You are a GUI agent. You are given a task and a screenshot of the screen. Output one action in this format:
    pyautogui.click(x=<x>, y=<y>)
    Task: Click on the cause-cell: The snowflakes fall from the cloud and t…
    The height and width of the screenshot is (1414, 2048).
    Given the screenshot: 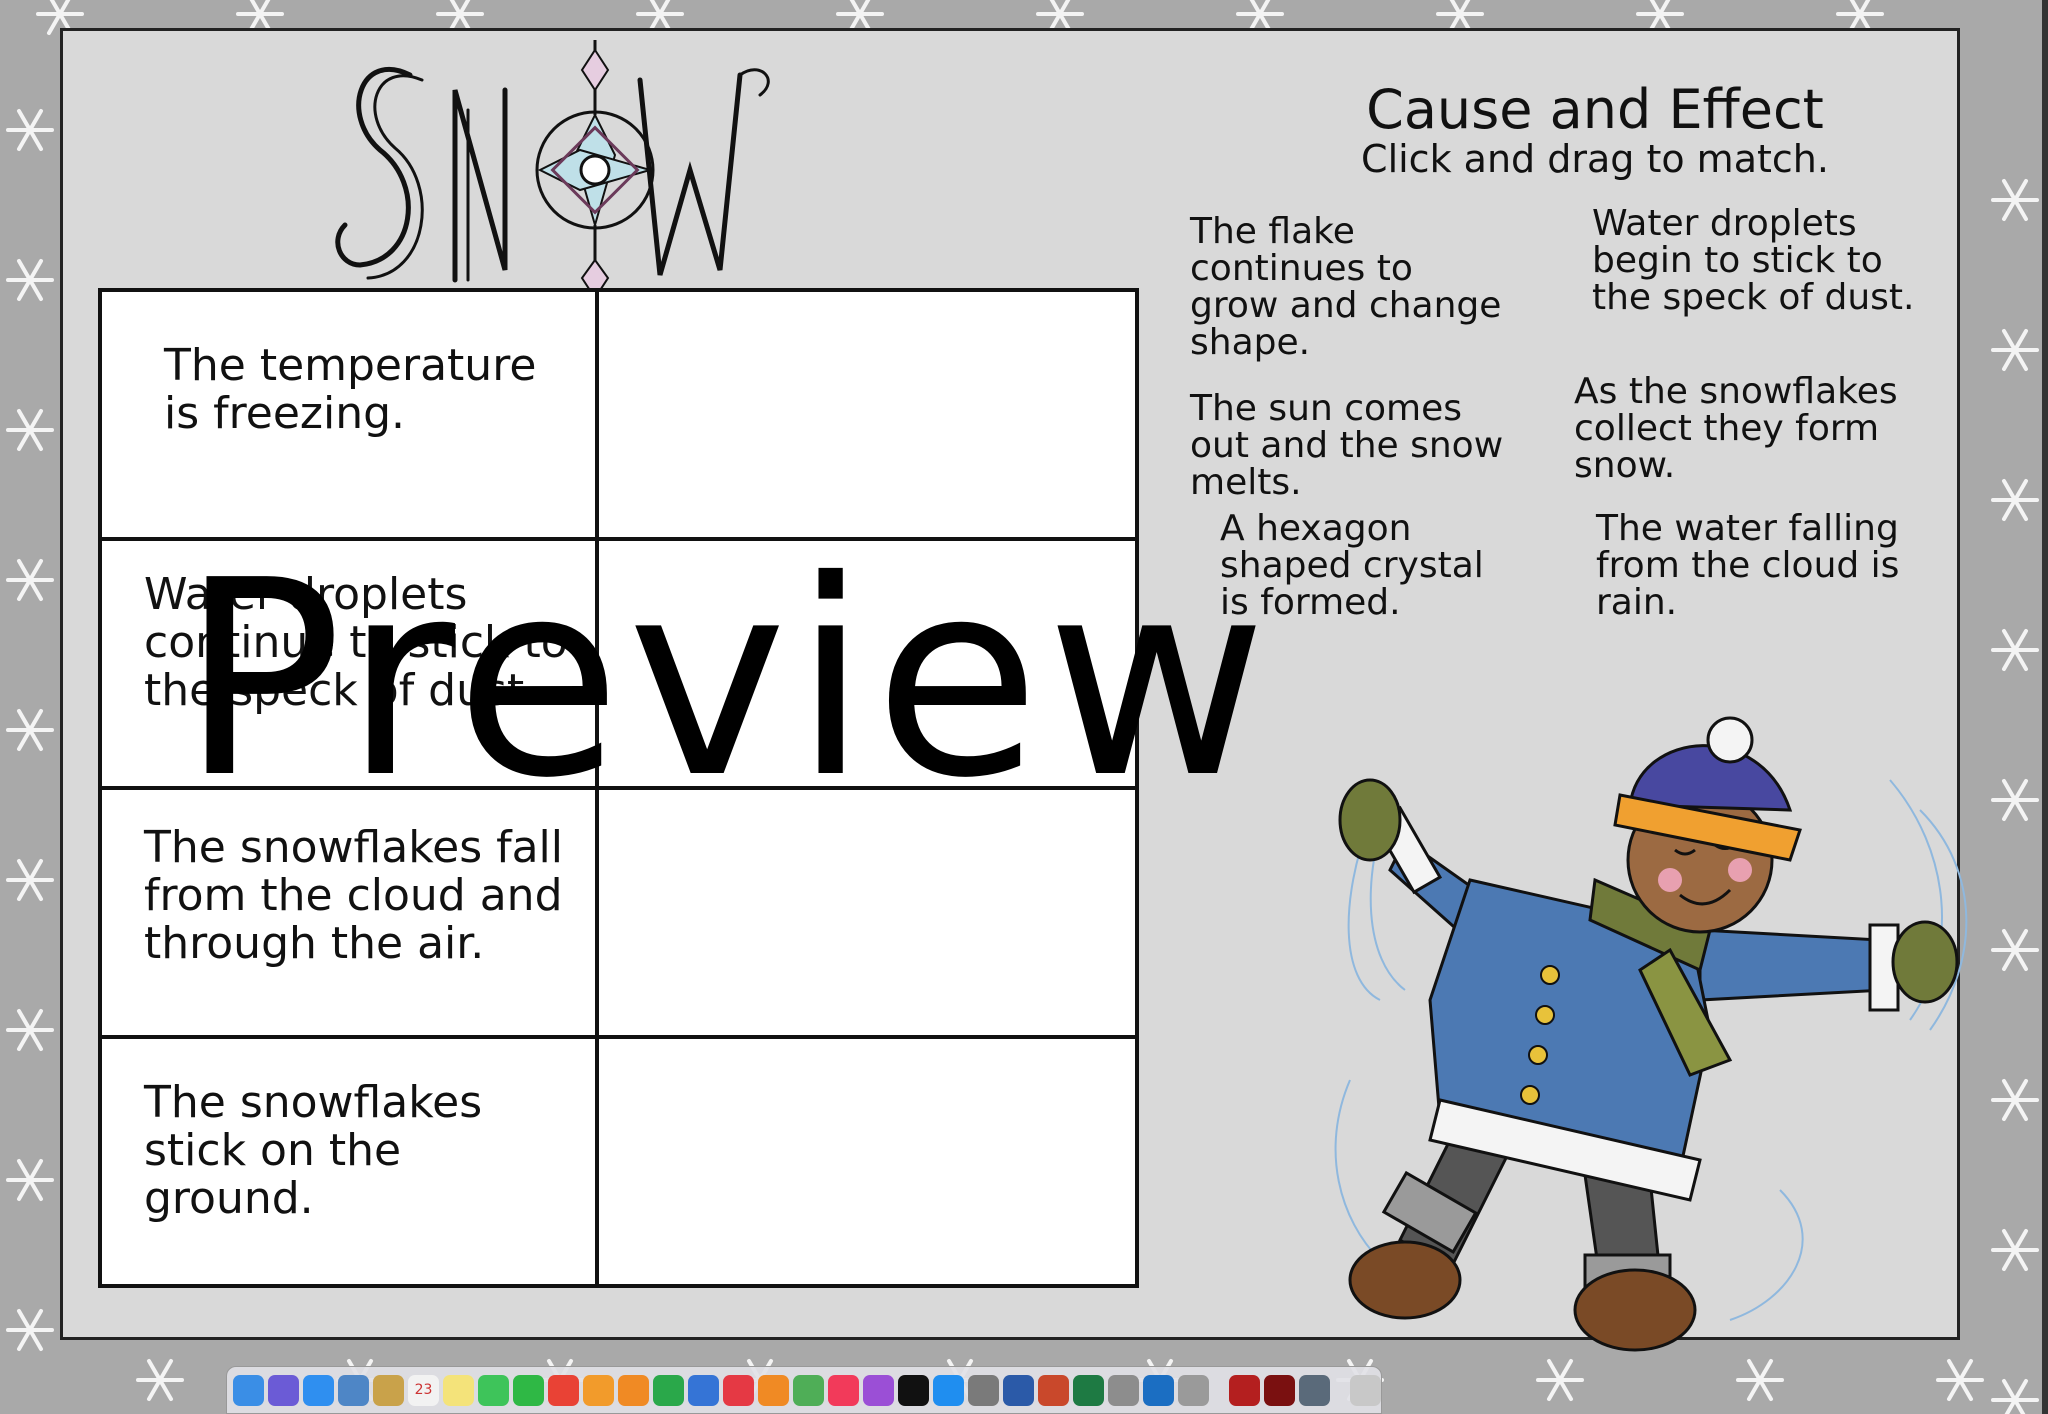 What is the action you would take?
    pyautogui.click(x=348, y=912)
    